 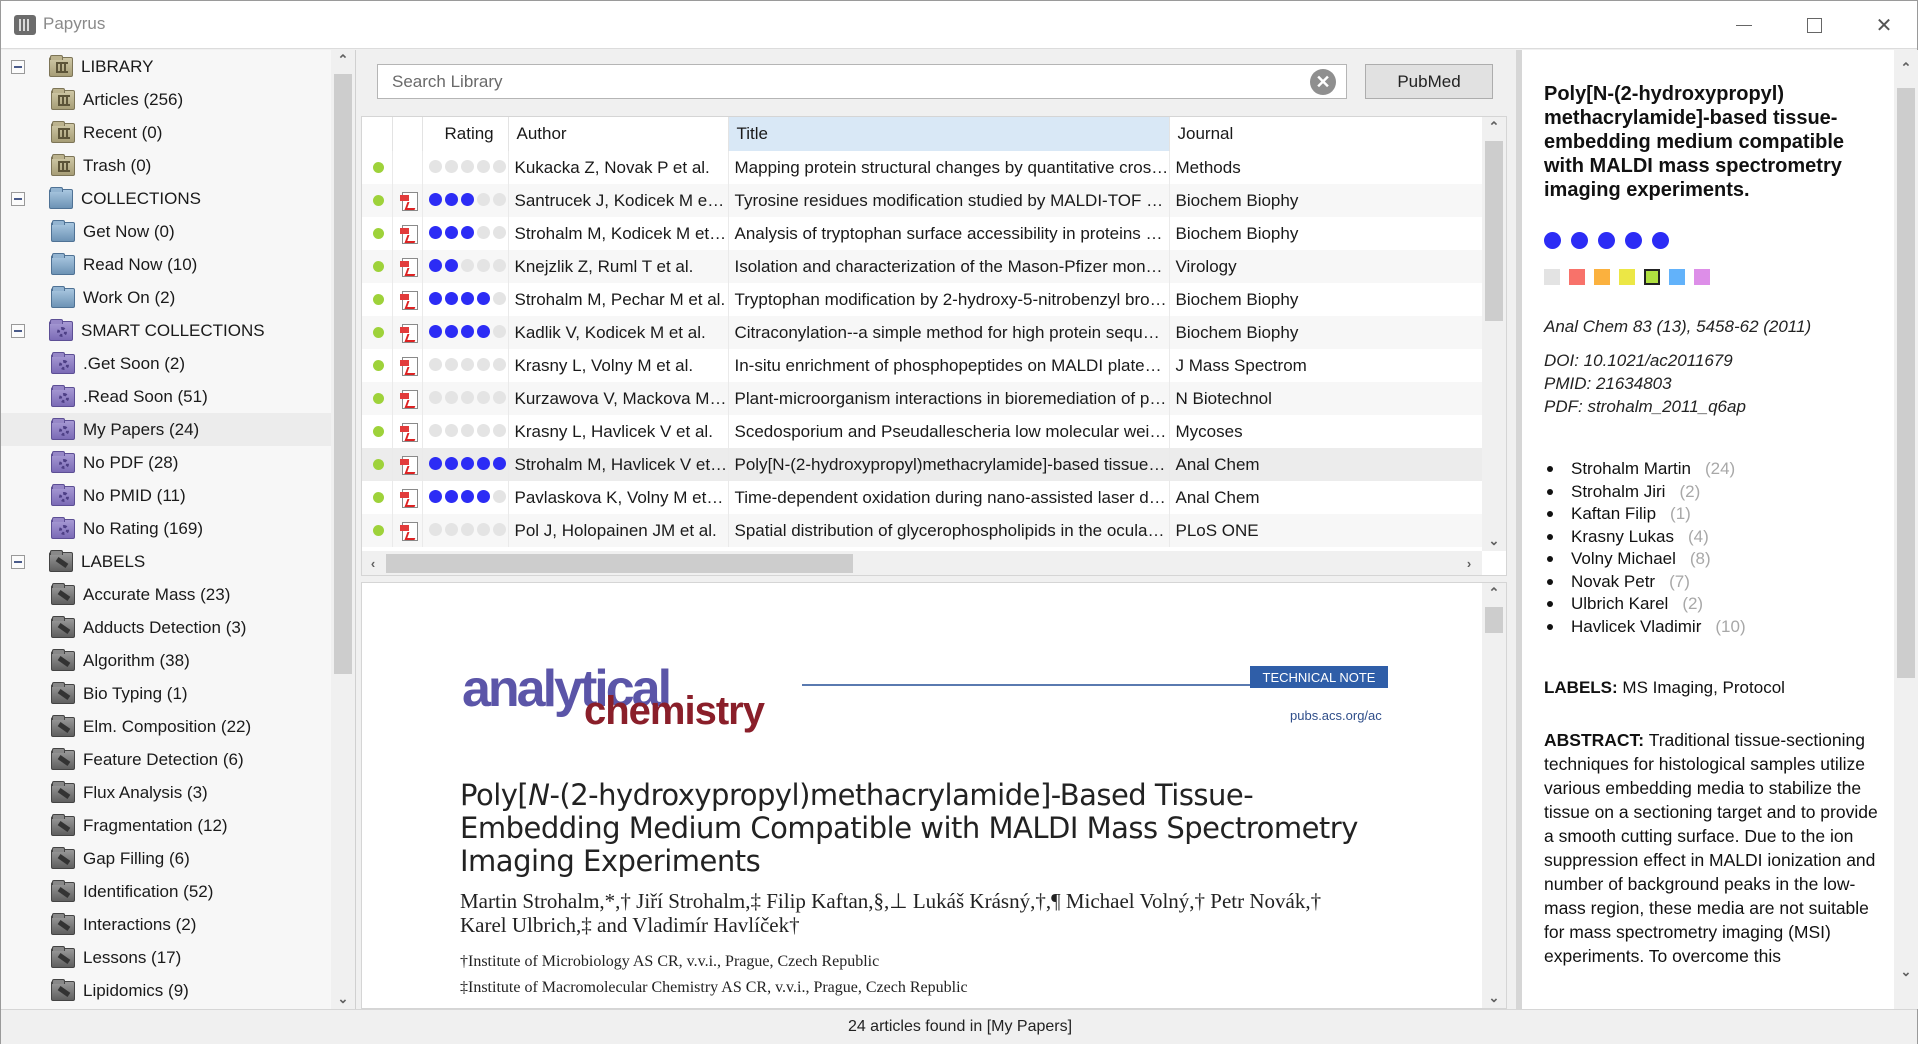 What do you see at coordinates (1494, 231) in the screenshot?
I see `table-scroll-thumb` at bounding box center [1494, 231].